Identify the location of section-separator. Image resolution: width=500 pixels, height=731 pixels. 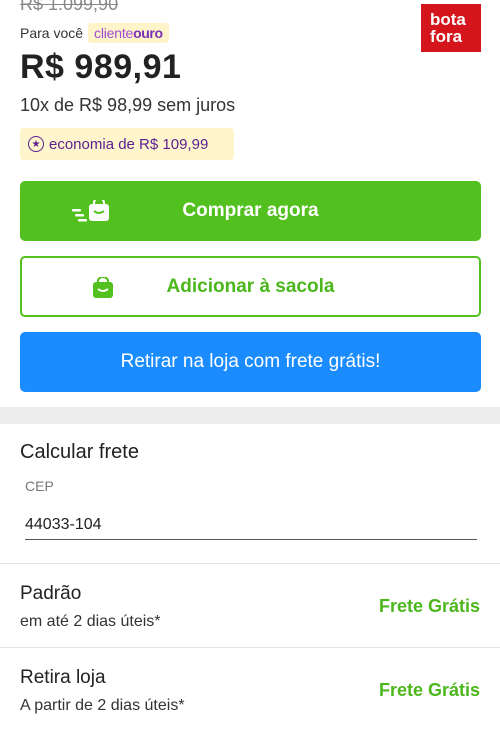
(250, 415).